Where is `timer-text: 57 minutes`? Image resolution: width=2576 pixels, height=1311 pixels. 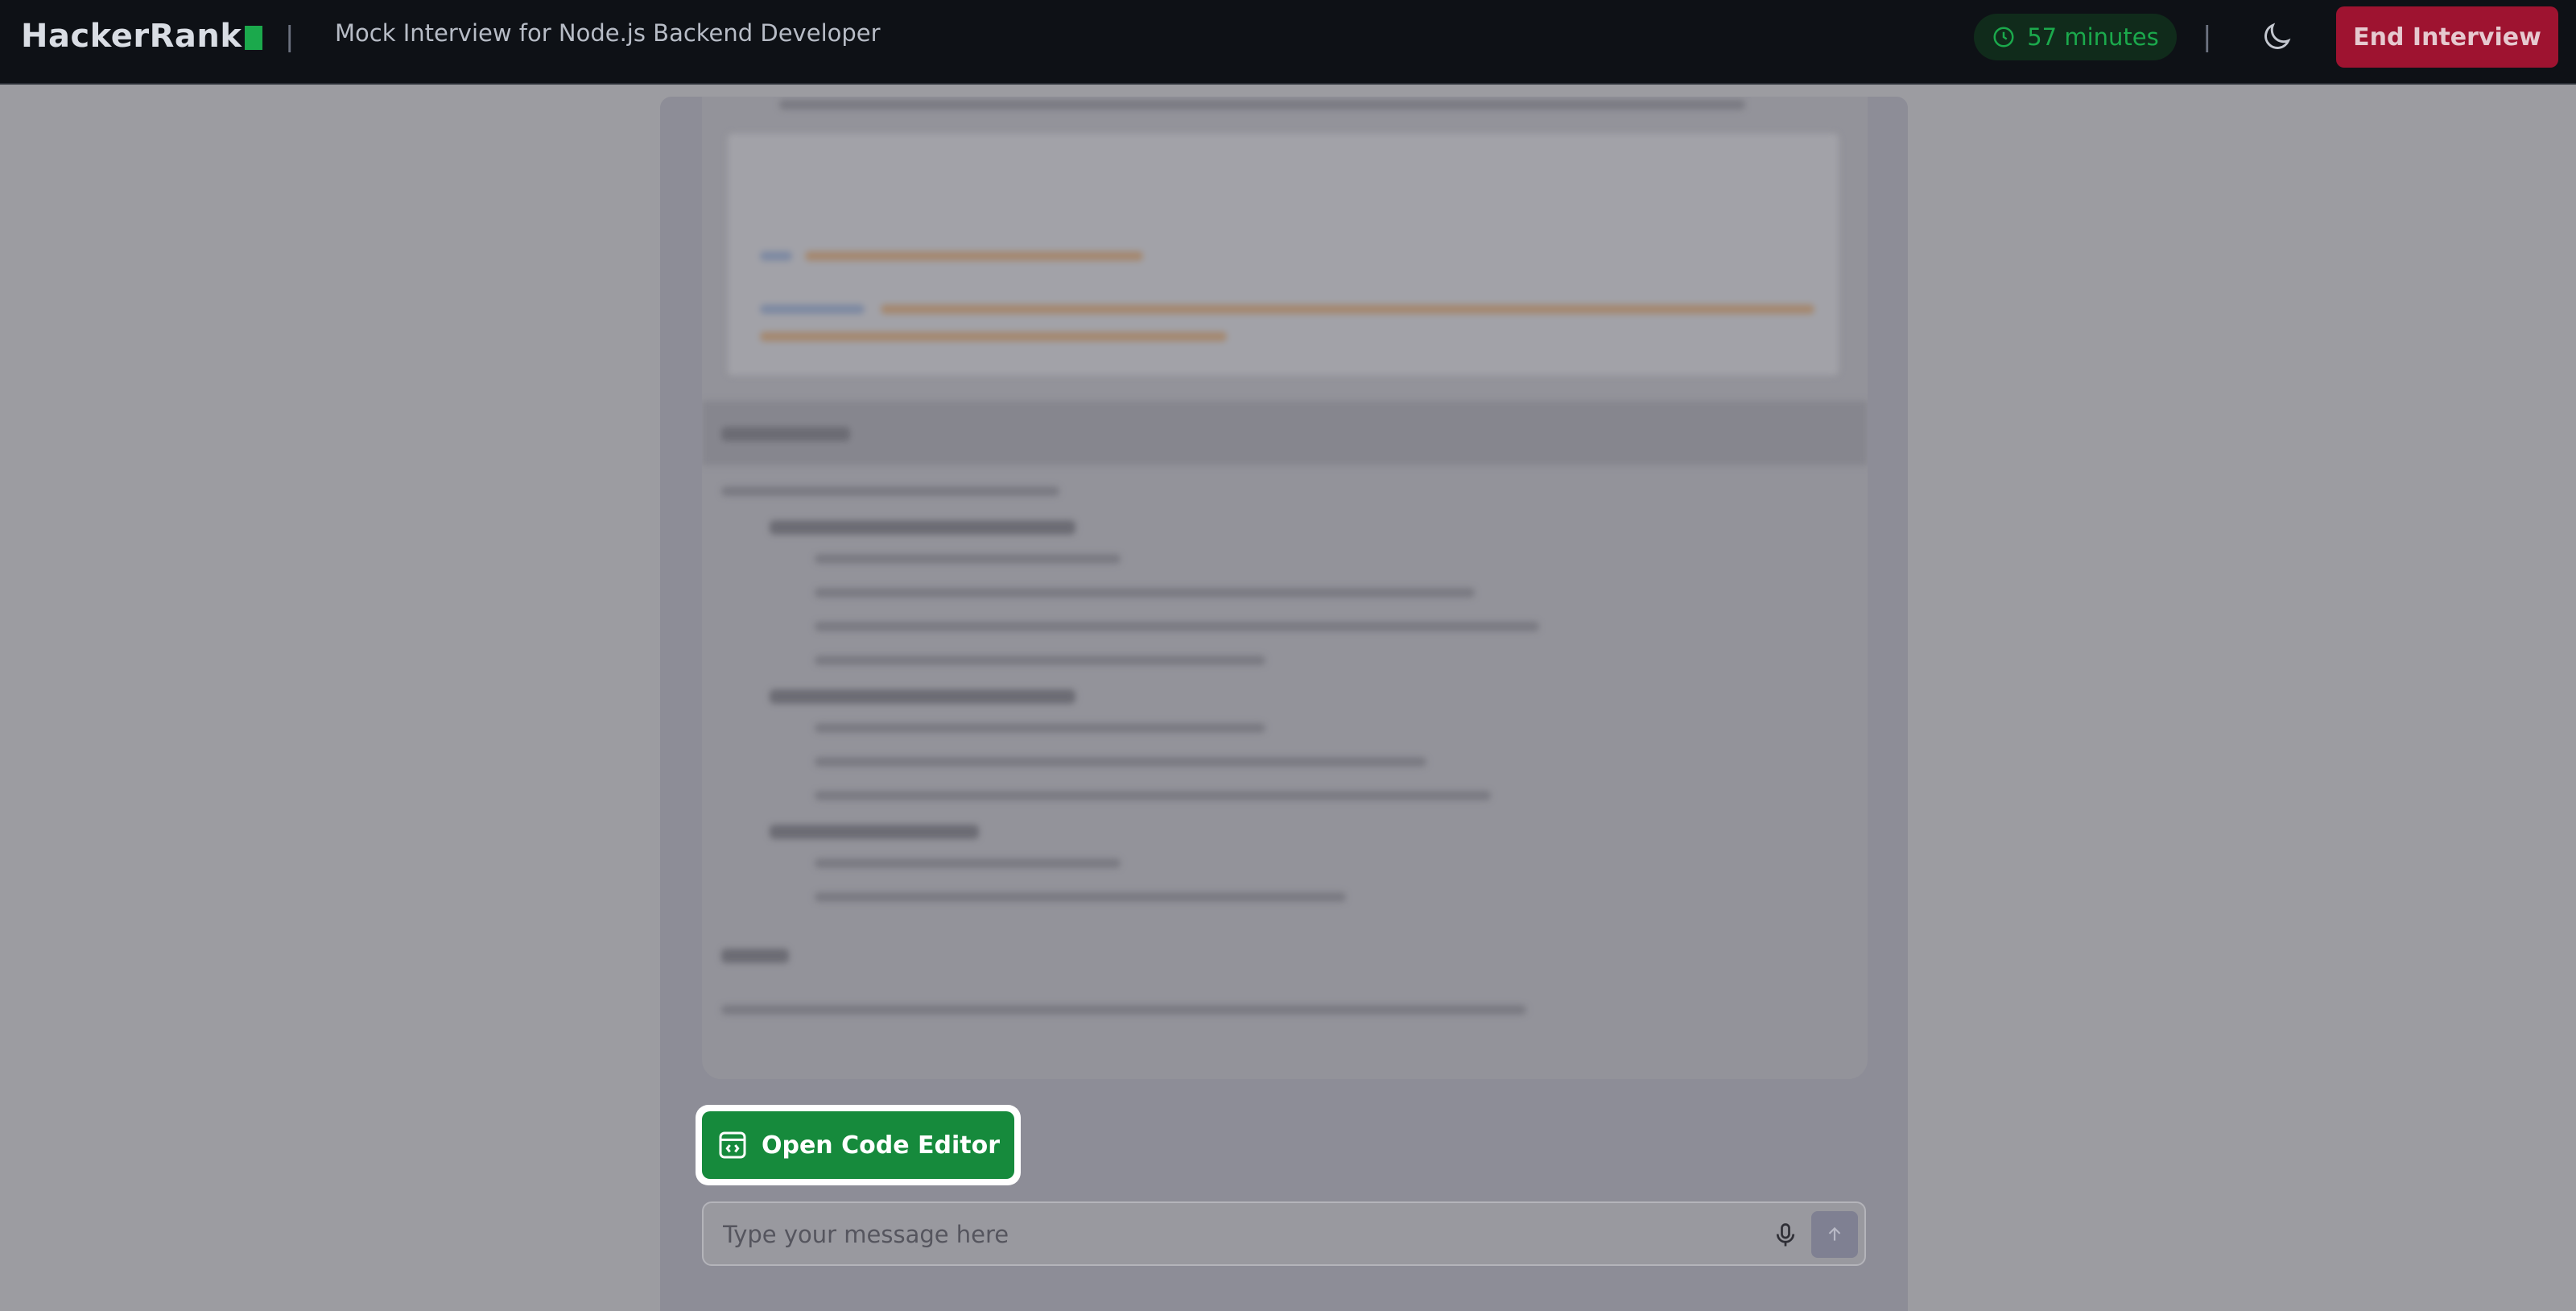 timer-text: 57 minutes is located at coordinates (2093, 37).